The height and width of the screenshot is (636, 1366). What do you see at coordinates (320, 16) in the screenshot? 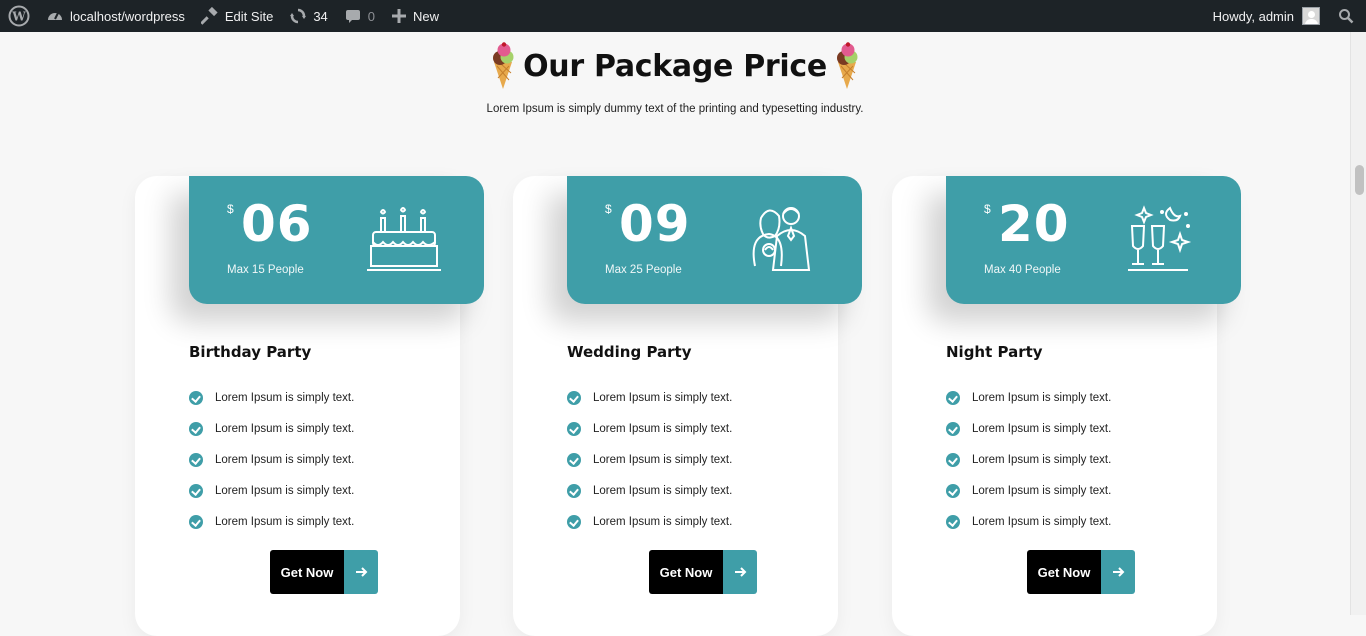
I see `updates-count: 34` at bounding box center [320, 16].